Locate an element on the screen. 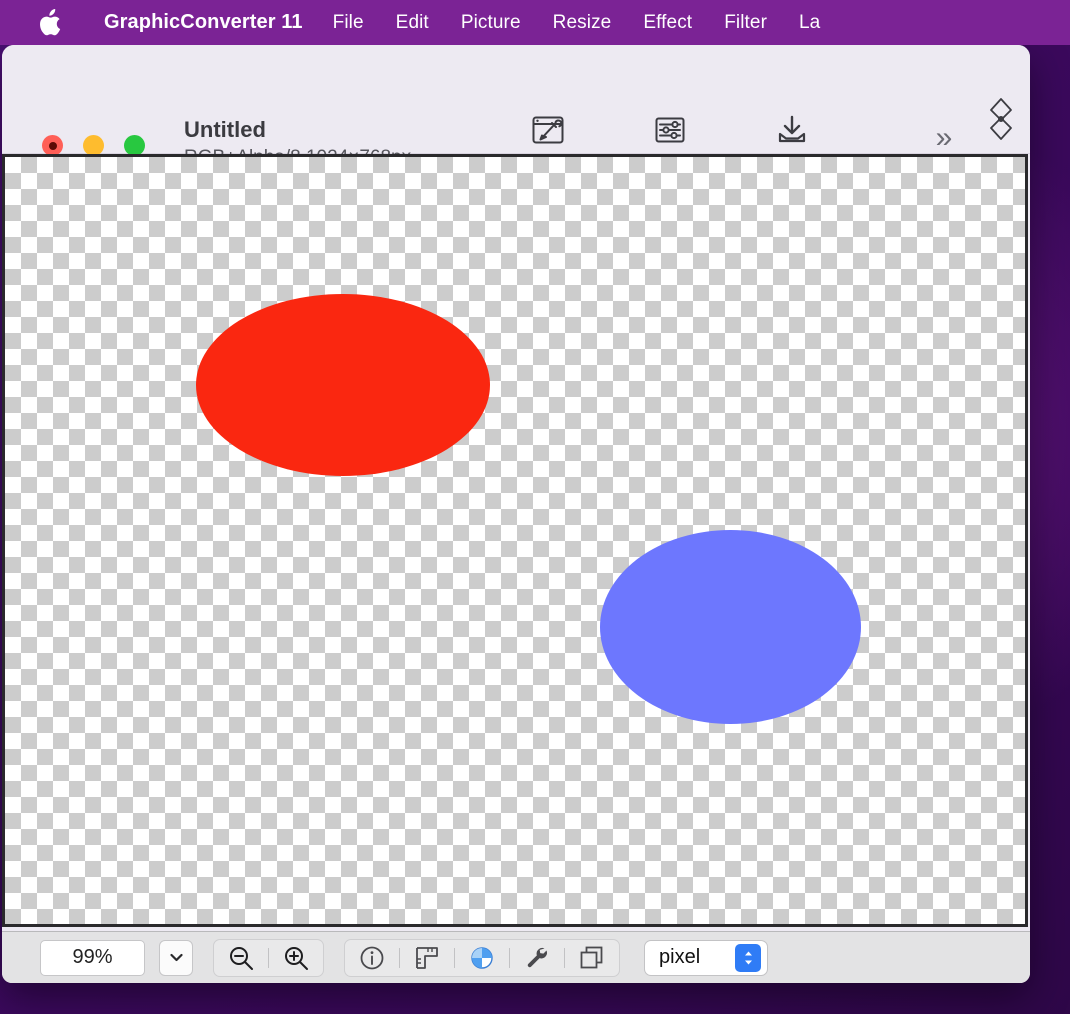 The height and width of the screenshot is (1014, 1070). color-button is located at coordinates (482, 958).